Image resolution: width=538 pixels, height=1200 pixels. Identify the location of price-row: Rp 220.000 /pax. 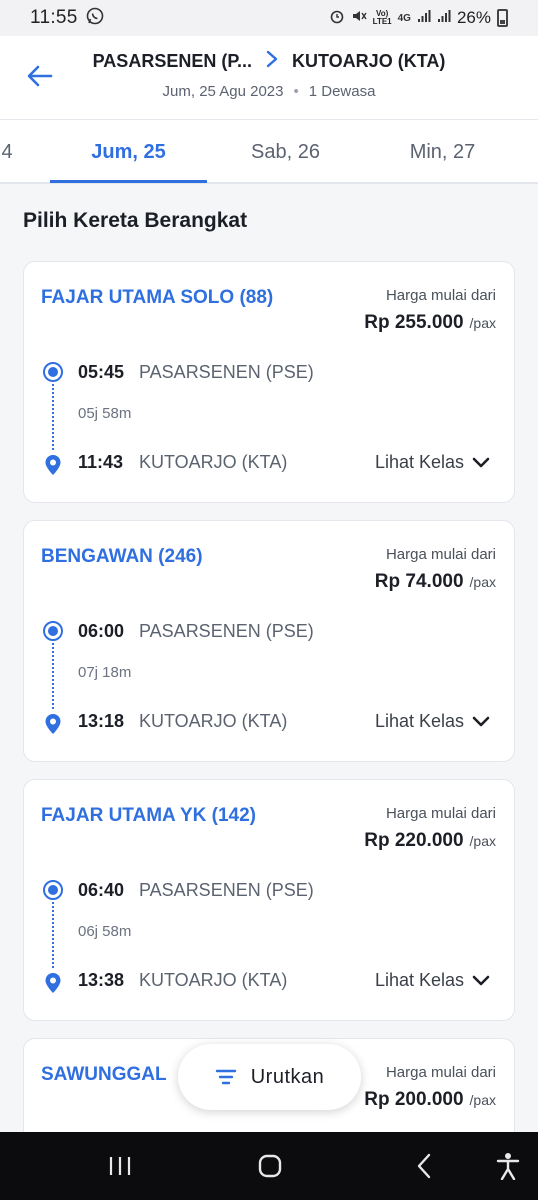
(430, 841).